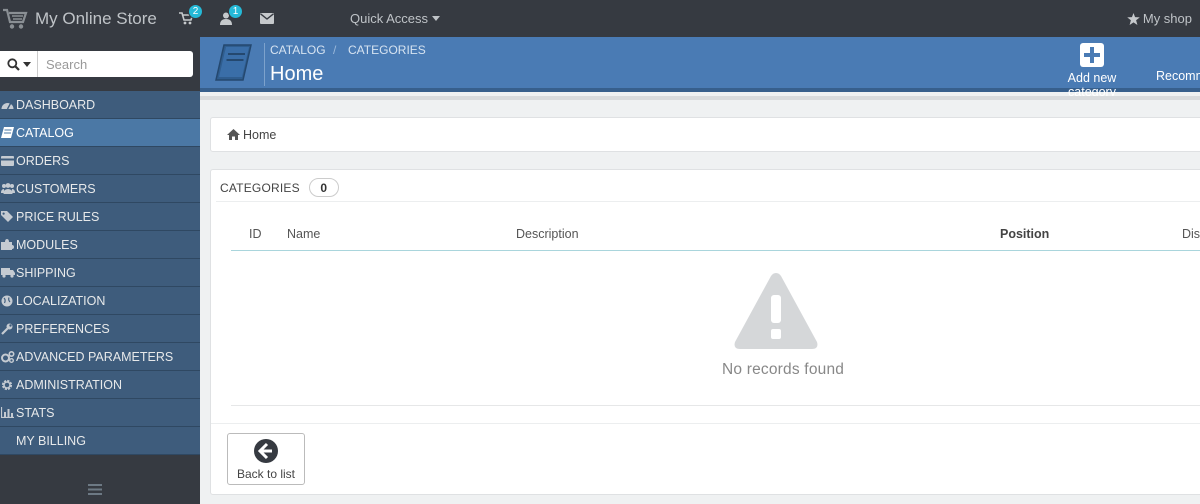 Image resolution: width=1200 pixels, height=504 pixels. Describe the element at coordinates (233, 134) in the screenshot. I see `home-icon` at that location.